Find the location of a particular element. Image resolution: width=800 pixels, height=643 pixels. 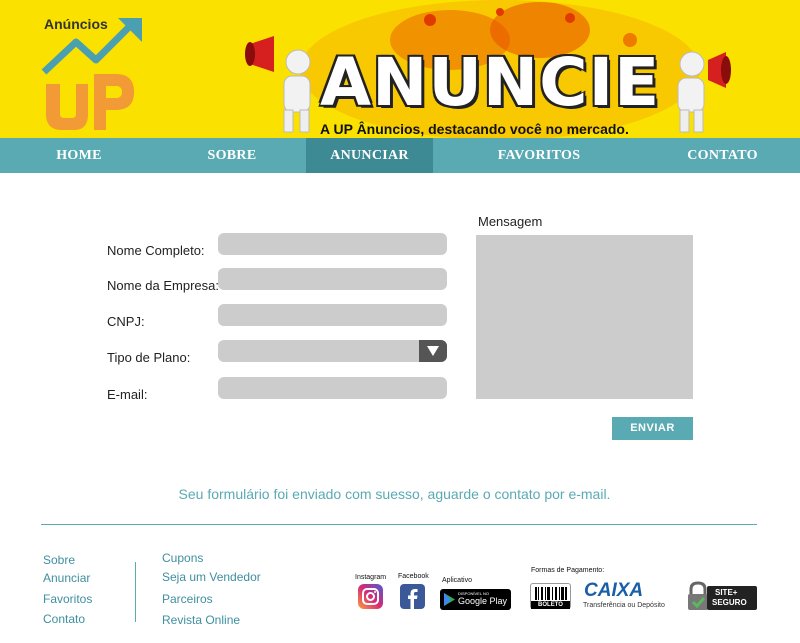

send-button: ENVIAR is located at coordinates (652, 428).